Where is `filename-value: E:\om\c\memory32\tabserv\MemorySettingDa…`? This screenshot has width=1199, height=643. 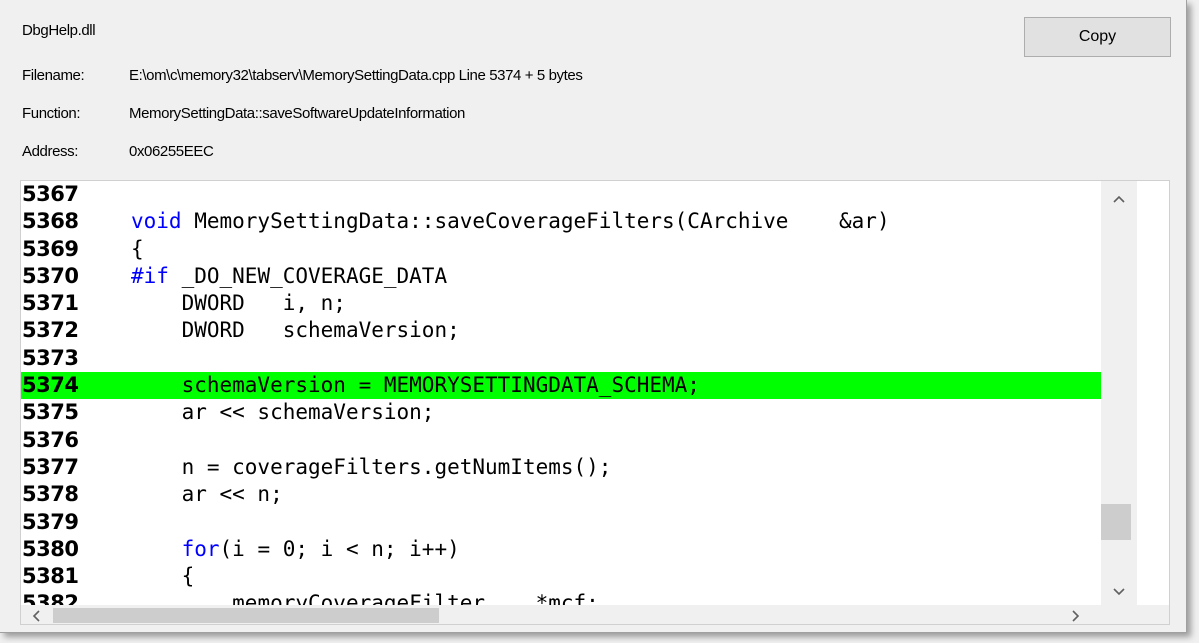
filename-value: E:\om\c\memory32\tabserv\MemorySettingDa… is located at coordinates (356, 75).